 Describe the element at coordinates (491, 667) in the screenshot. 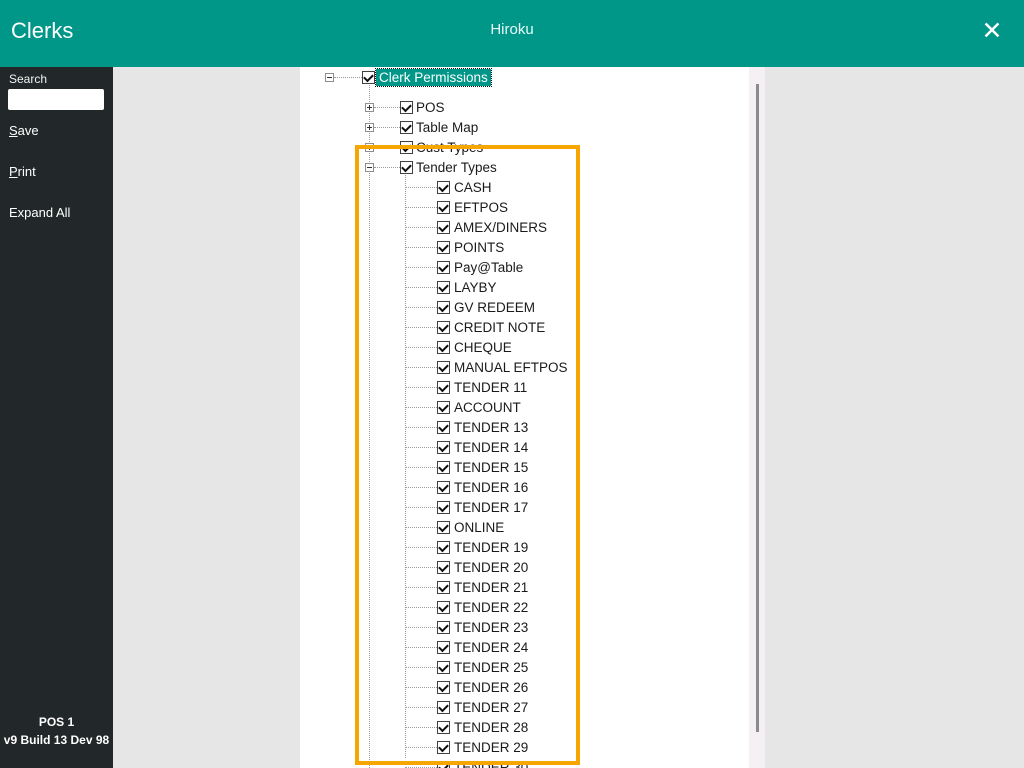

I see `tree-node-label: TENDER 25` at that location.